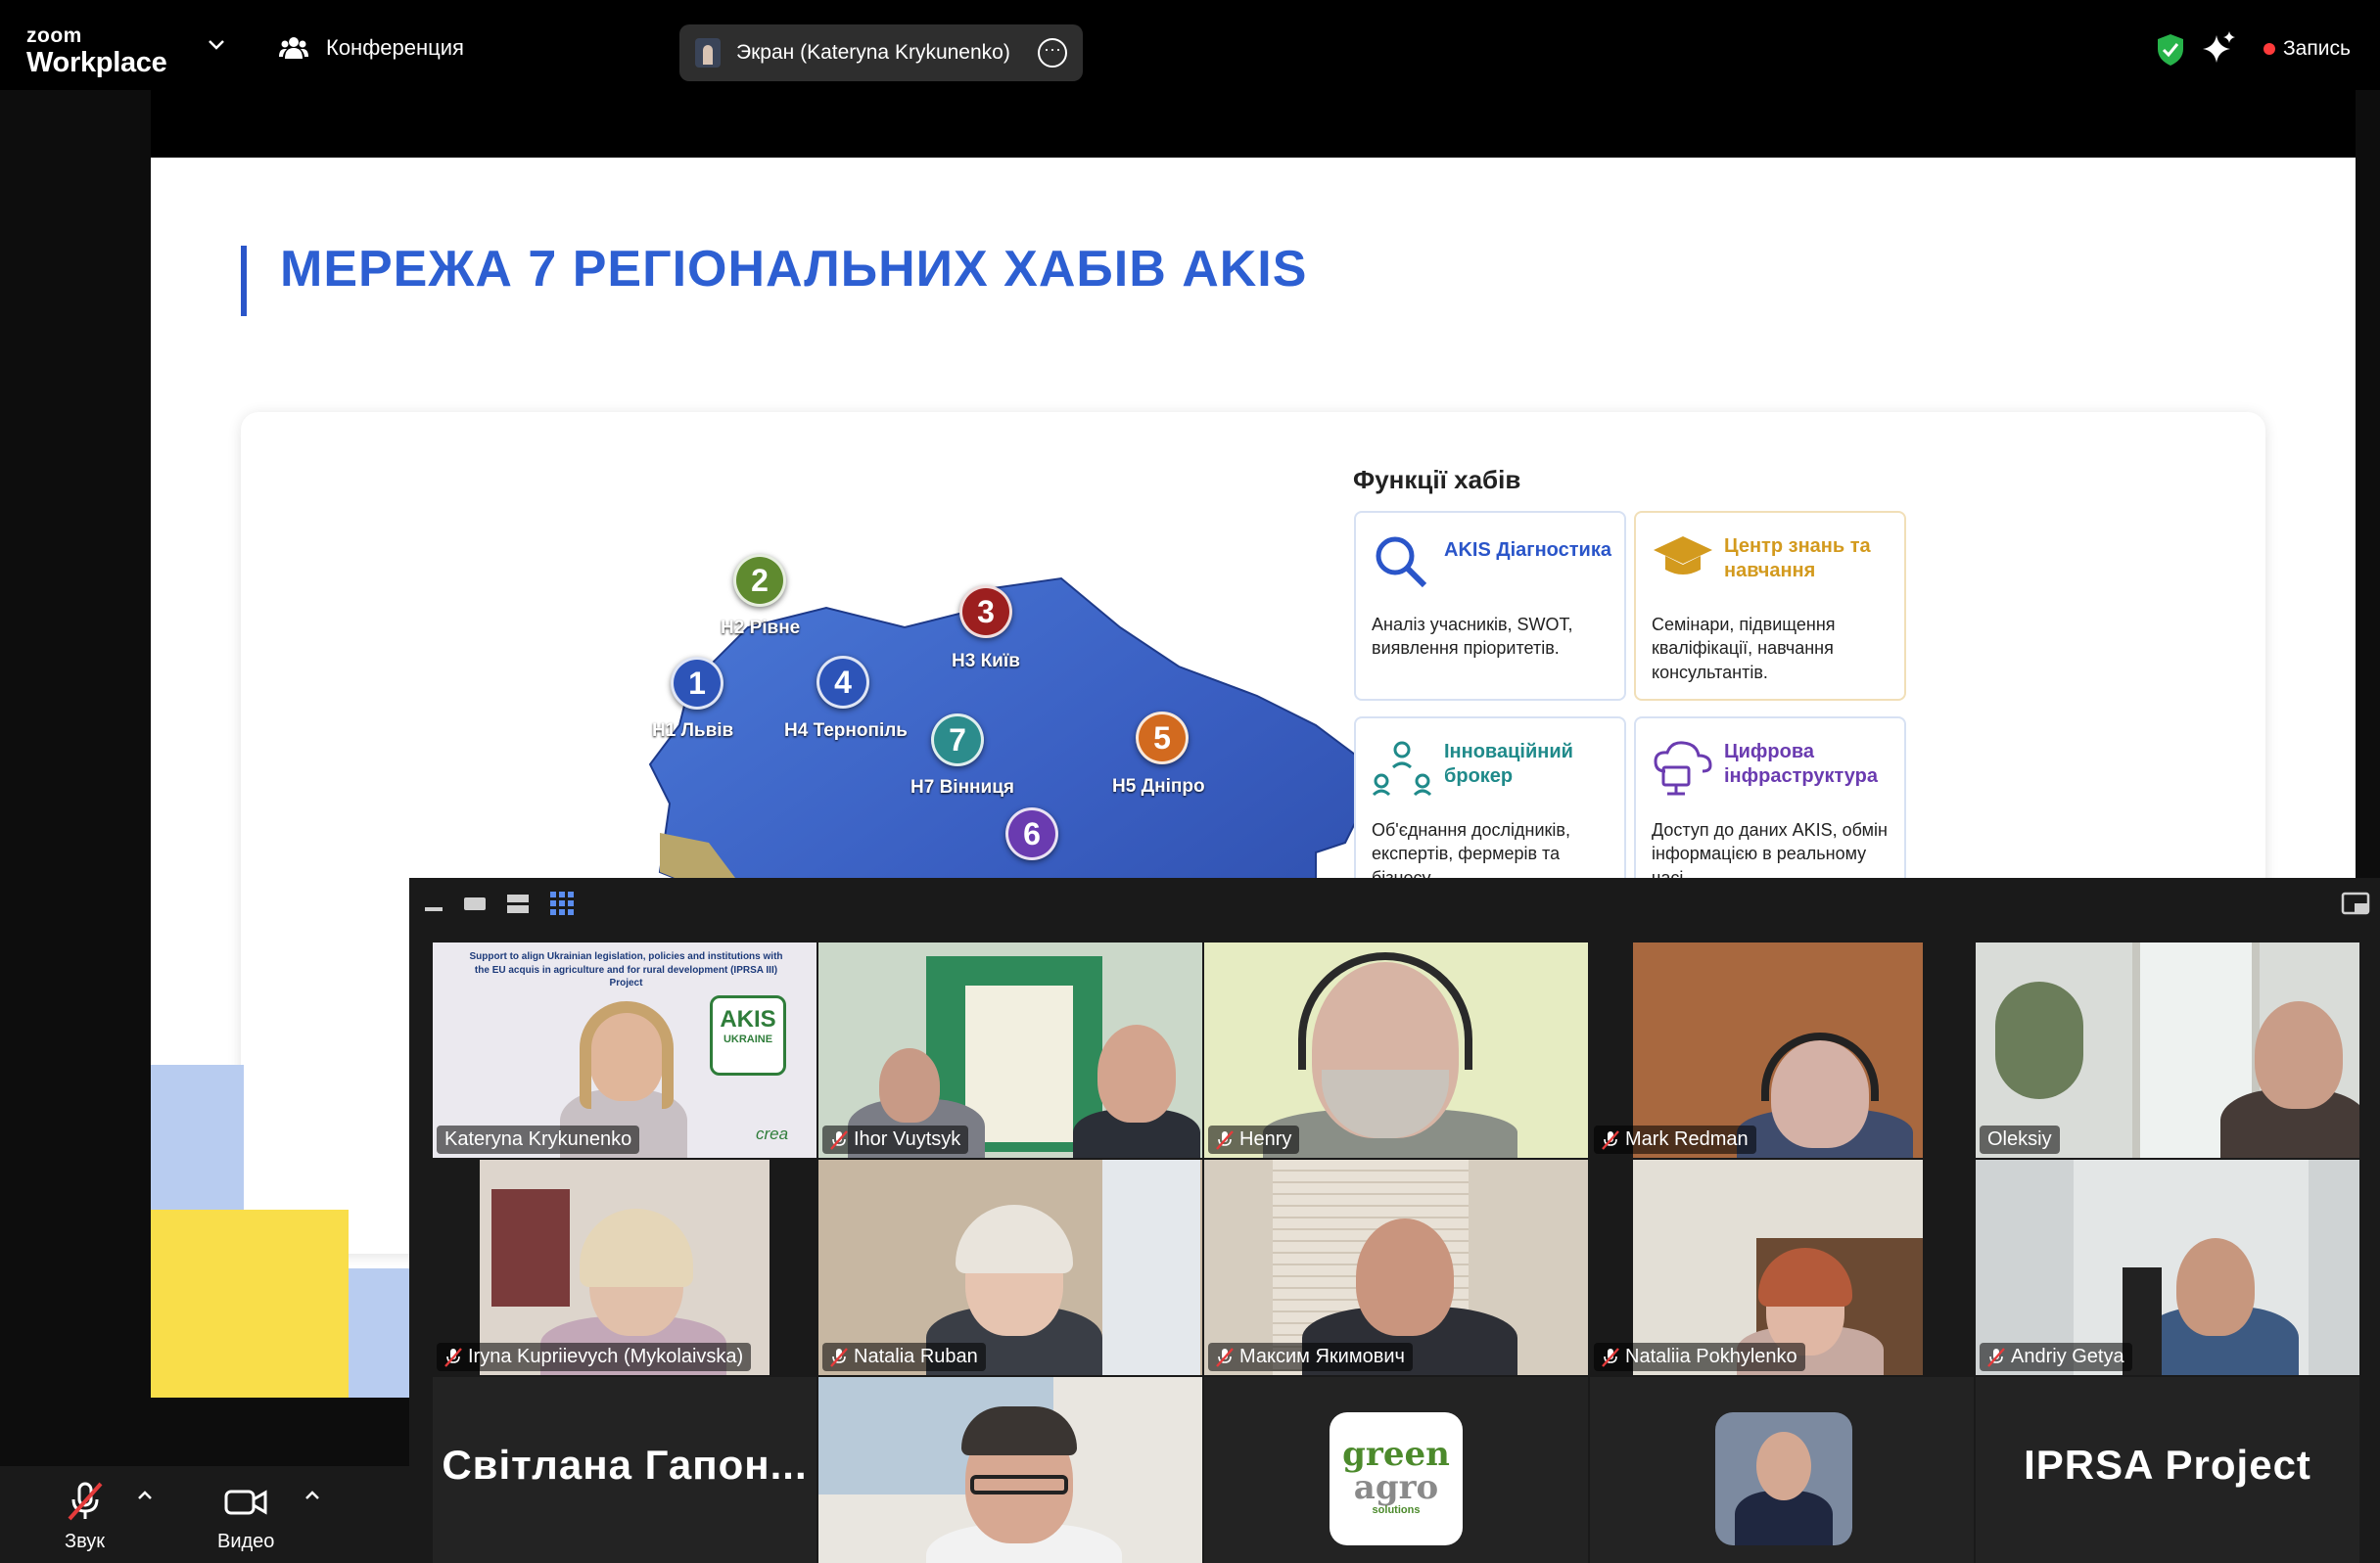  I want to click on video-options-caret-icon, so click(312, 1495).